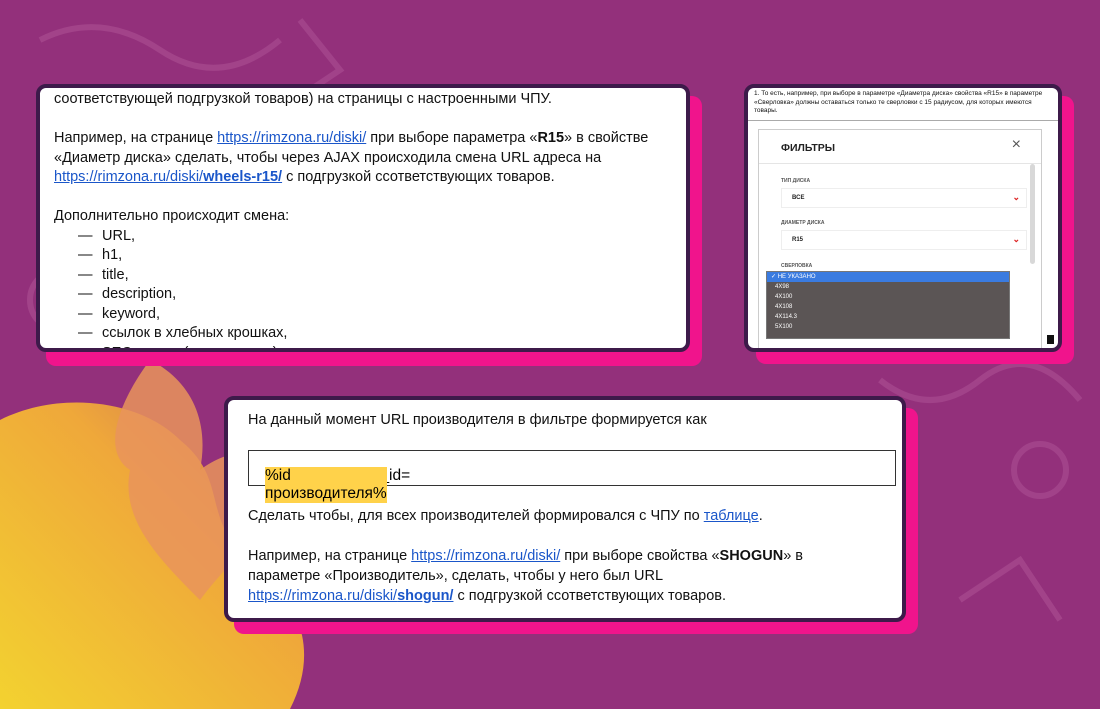  I want to click on list-item: keyword,, so click(377, 315).